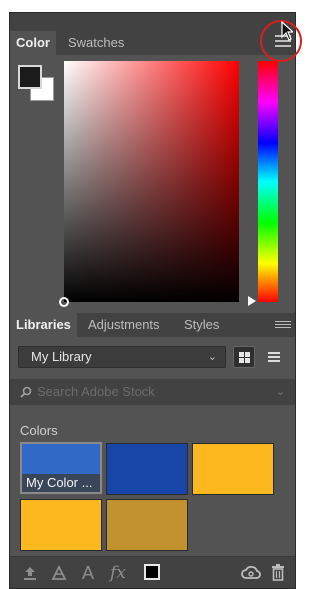  Describe the element at coordinates (287, 31) in the screenshot. I see `mouse-cursor-icon` at that location.